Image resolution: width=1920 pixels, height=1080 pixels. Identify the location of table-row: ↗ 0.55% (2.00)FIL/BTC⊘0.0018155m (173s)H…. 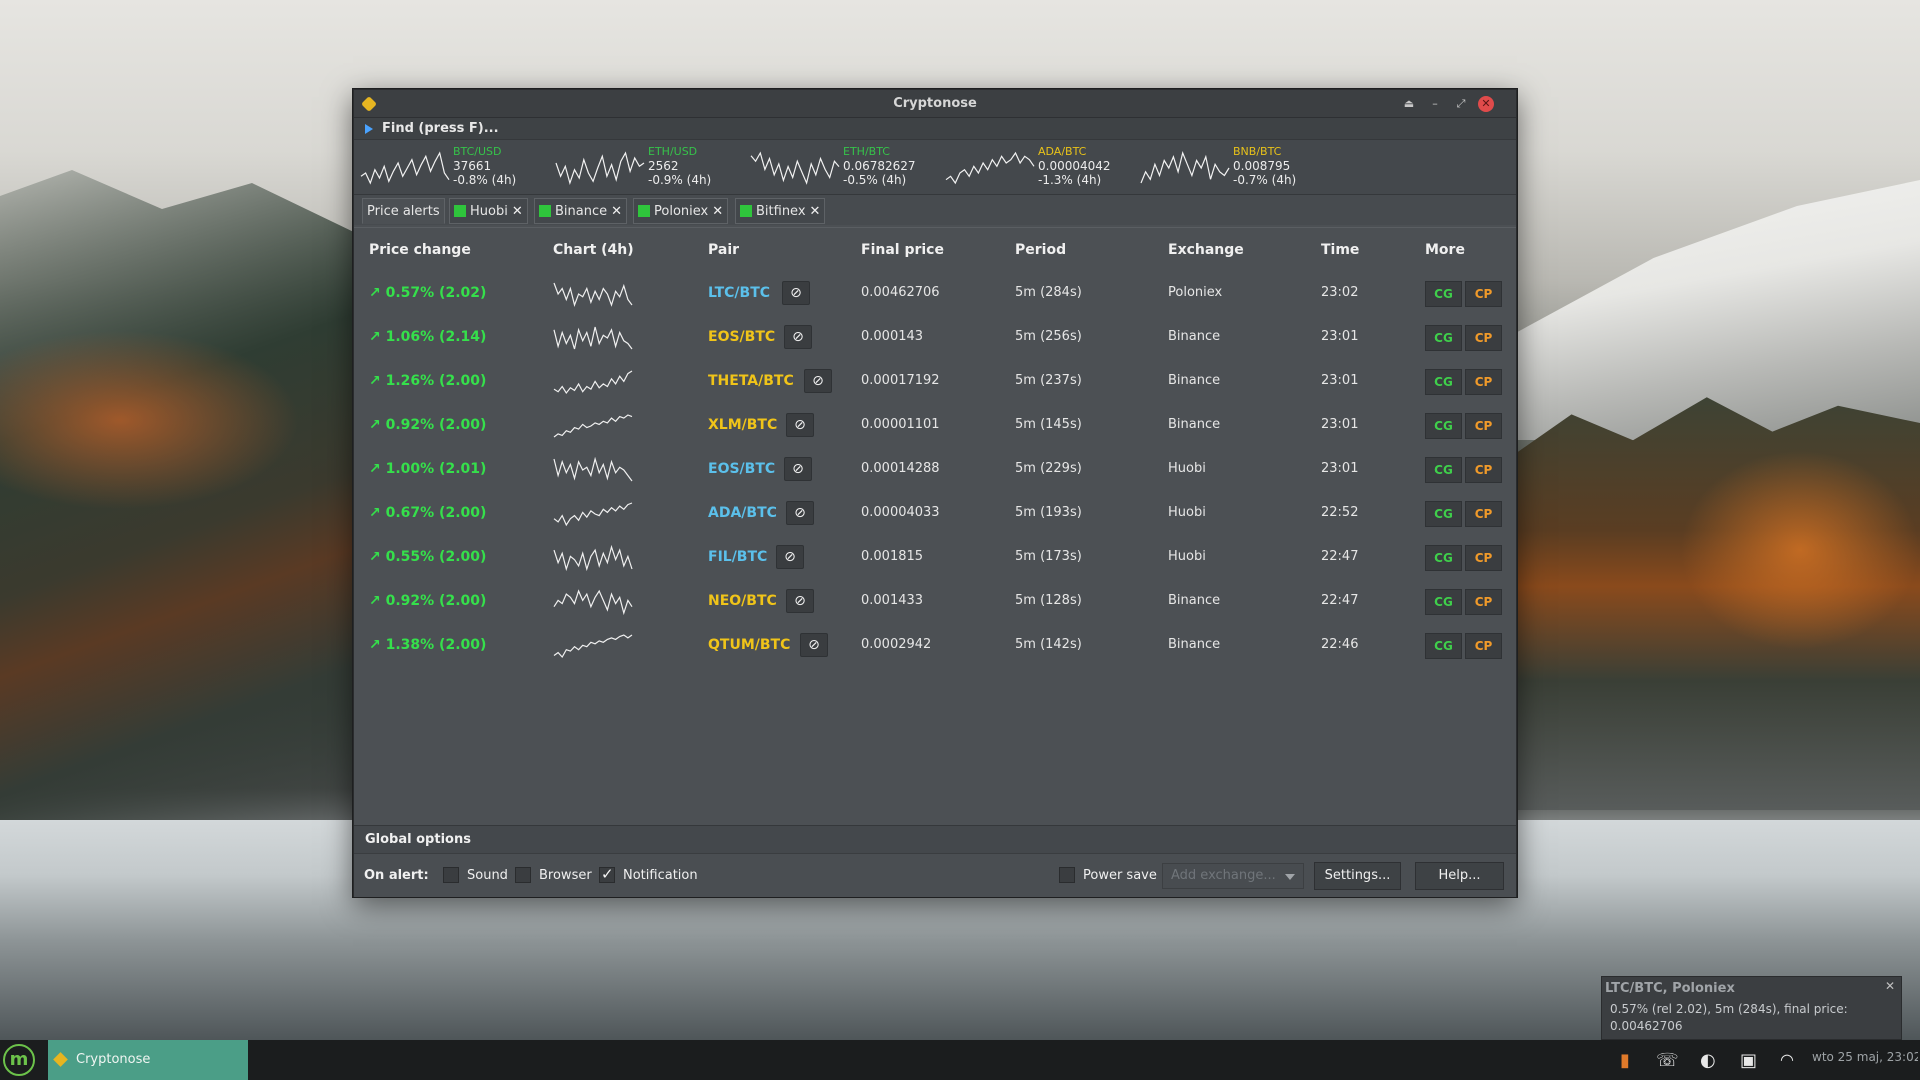
(935, 558).